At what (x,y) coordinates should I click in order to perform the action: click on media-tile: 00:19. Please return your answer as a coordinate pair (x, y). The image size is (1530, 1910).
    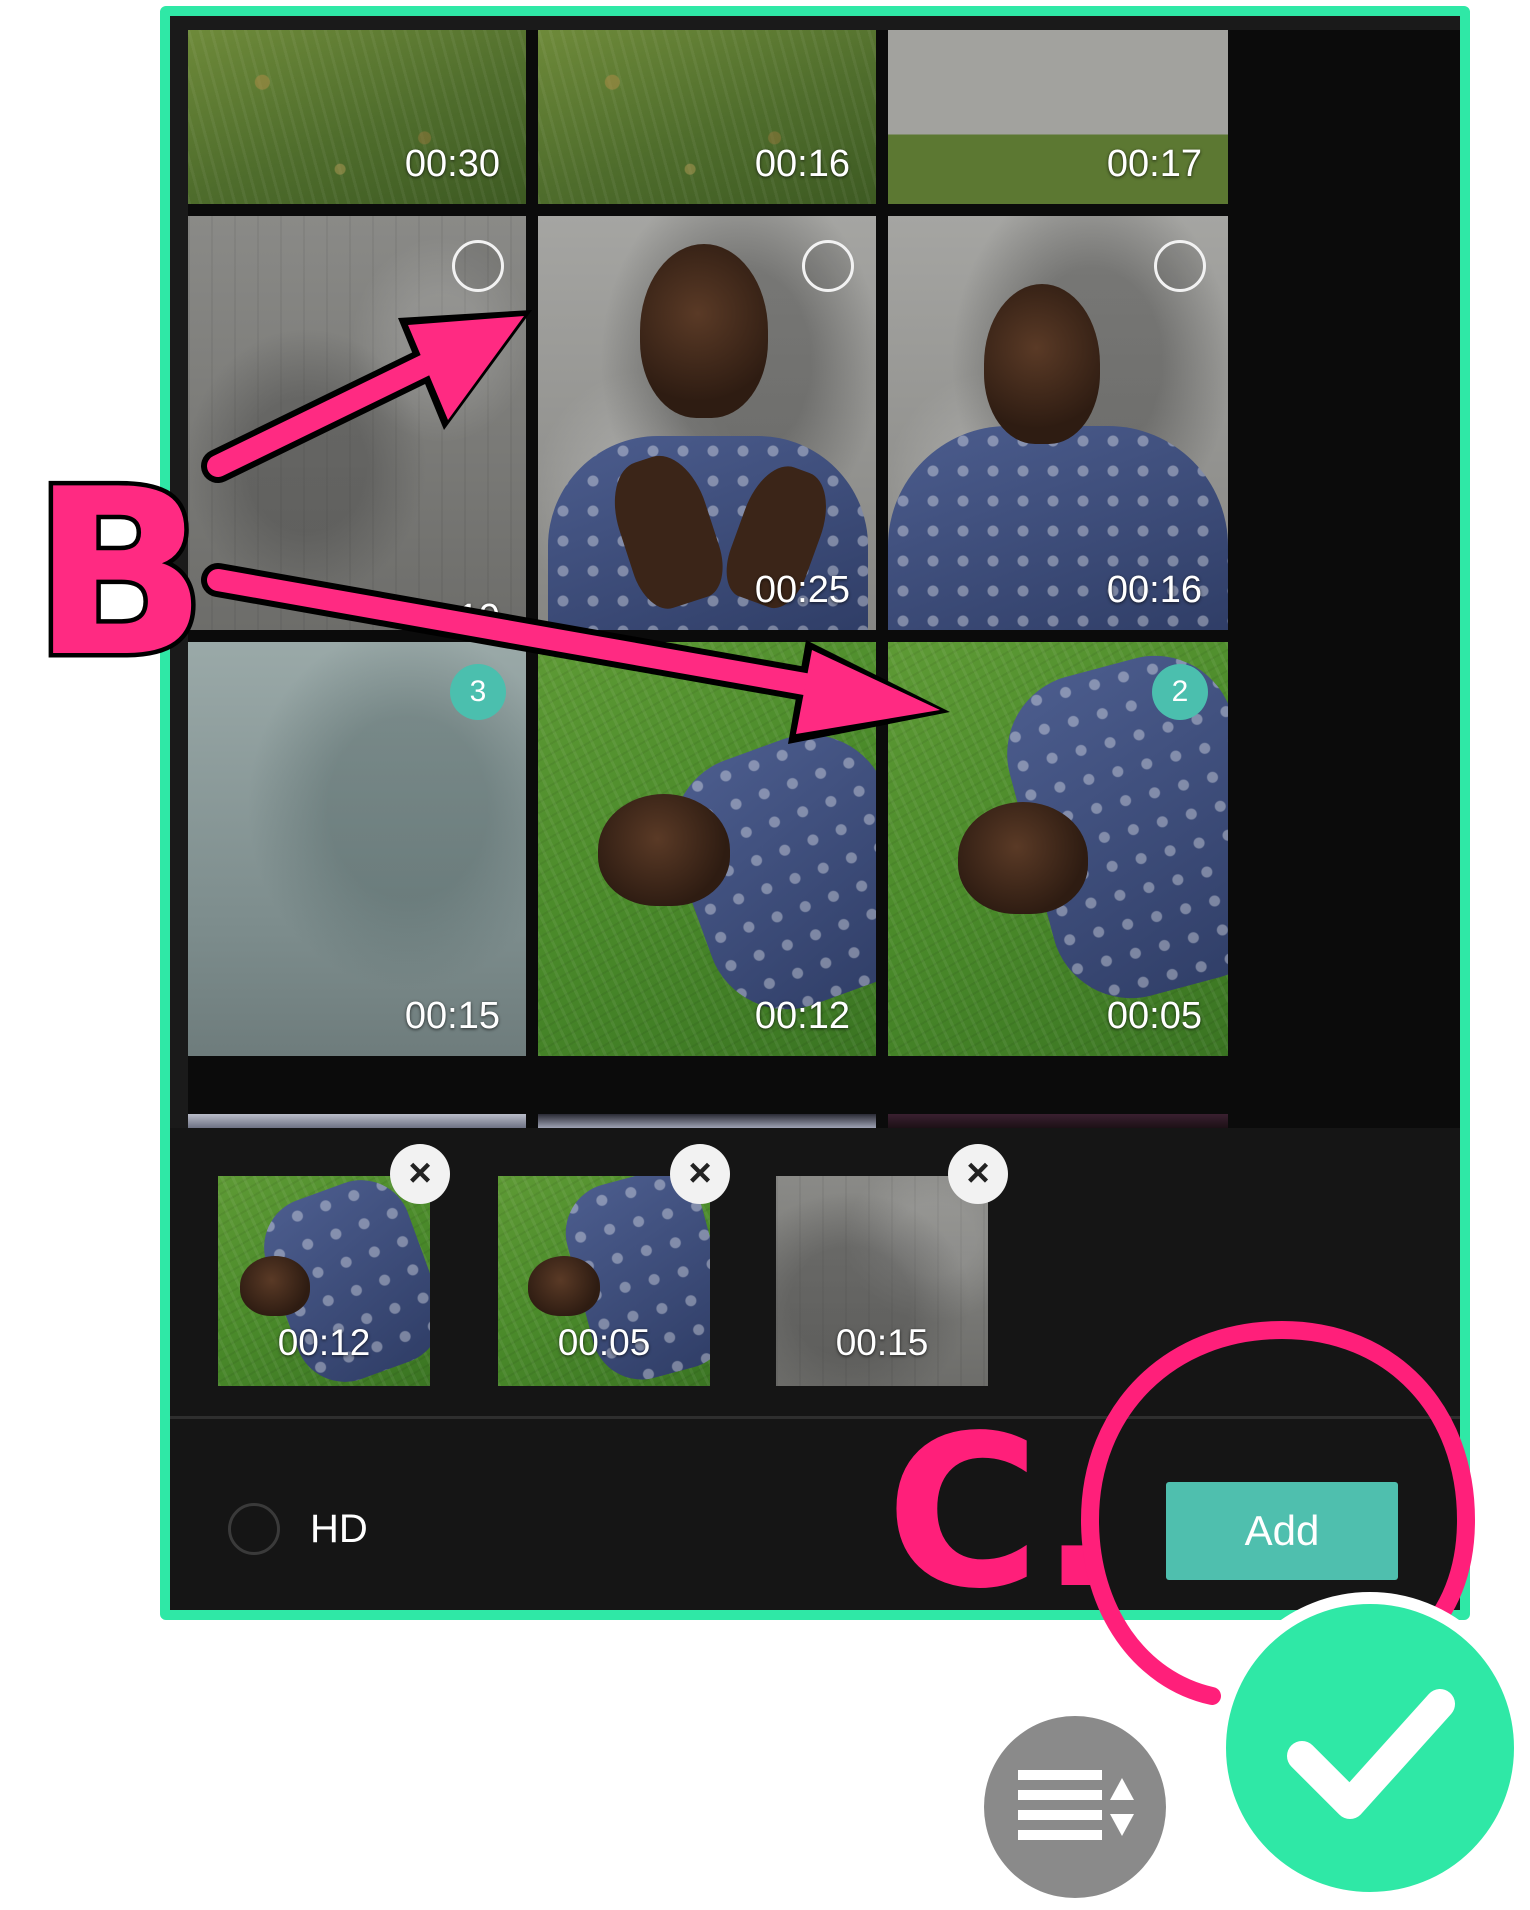
    Looking at the image, I should click on (357, 423).